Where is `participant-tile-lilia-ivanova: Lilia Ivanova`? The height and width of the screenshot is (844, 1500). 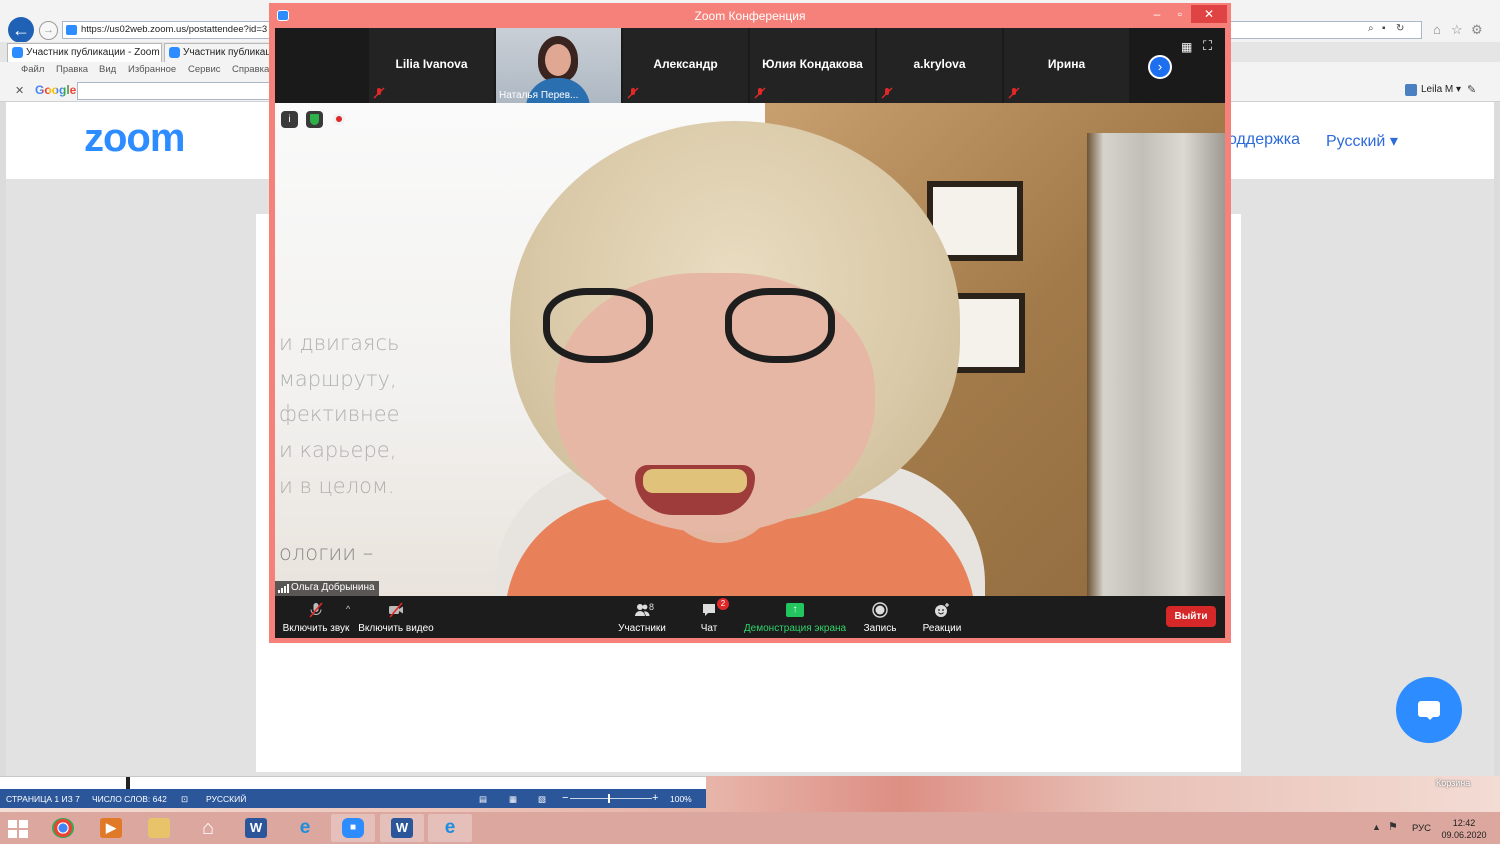
participant-tile-lilia-ivanova: Lilia Ivanova is located at coordinates (431, 65).